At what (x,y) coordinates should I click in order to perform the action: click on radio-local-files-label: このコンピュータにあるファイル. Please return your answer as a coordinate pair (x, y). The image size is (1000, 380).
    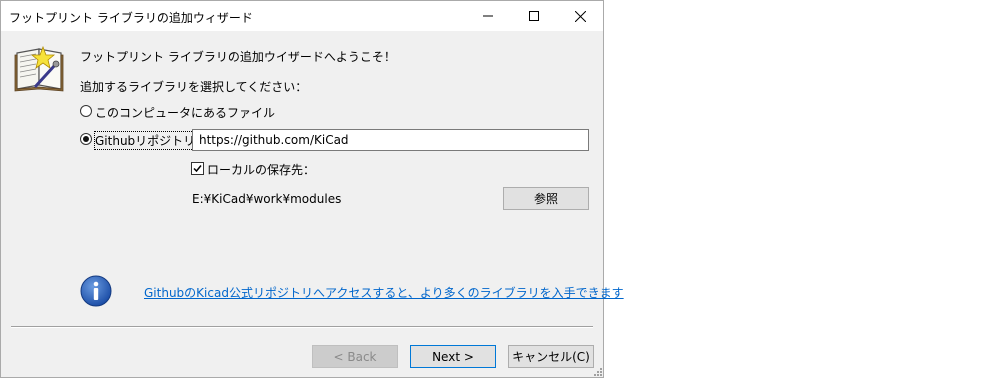
    Looking at the image, I should click on (185, 112).